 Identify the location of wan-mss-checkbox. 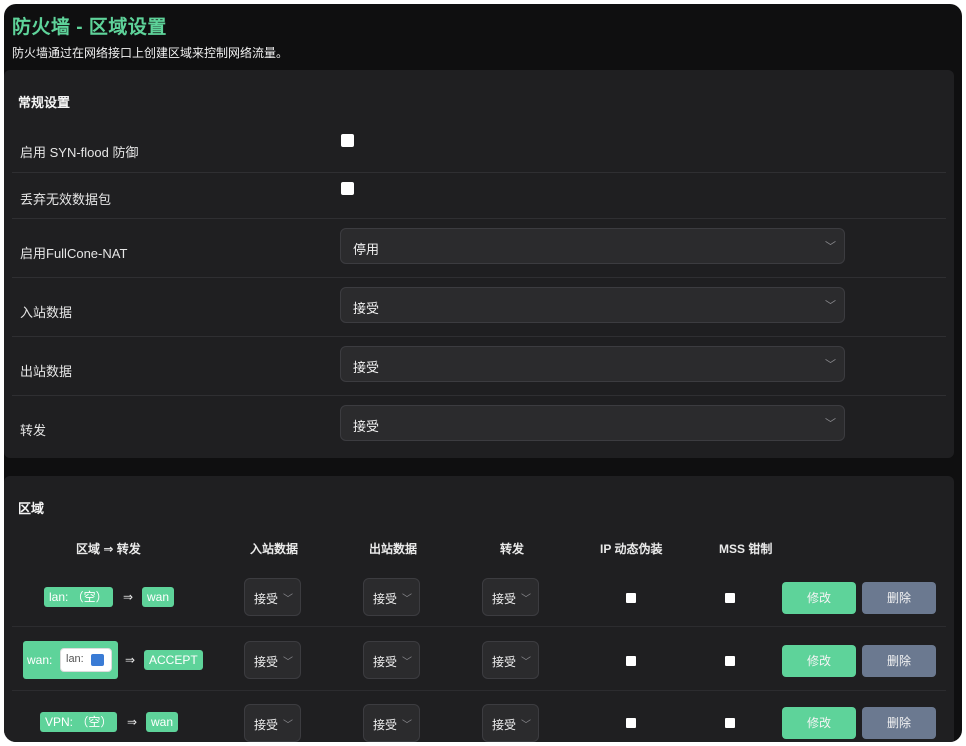
(730, 661).